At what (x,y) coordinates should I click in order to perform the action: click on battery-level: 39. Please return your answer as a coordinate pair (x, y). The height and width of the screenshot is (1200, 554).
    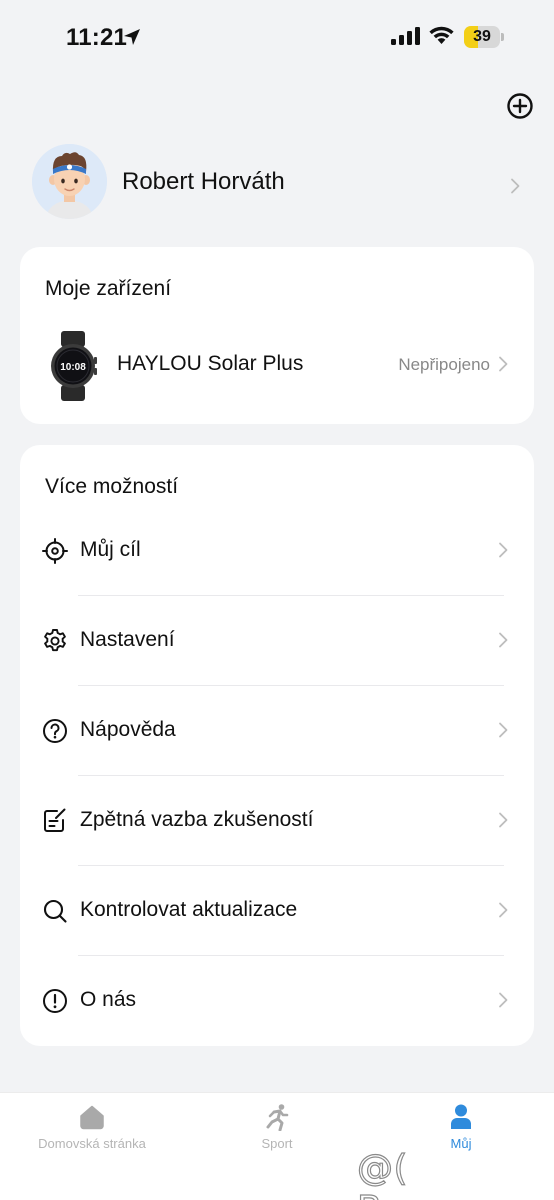
    Looking at the image, I should click on (482, 36).